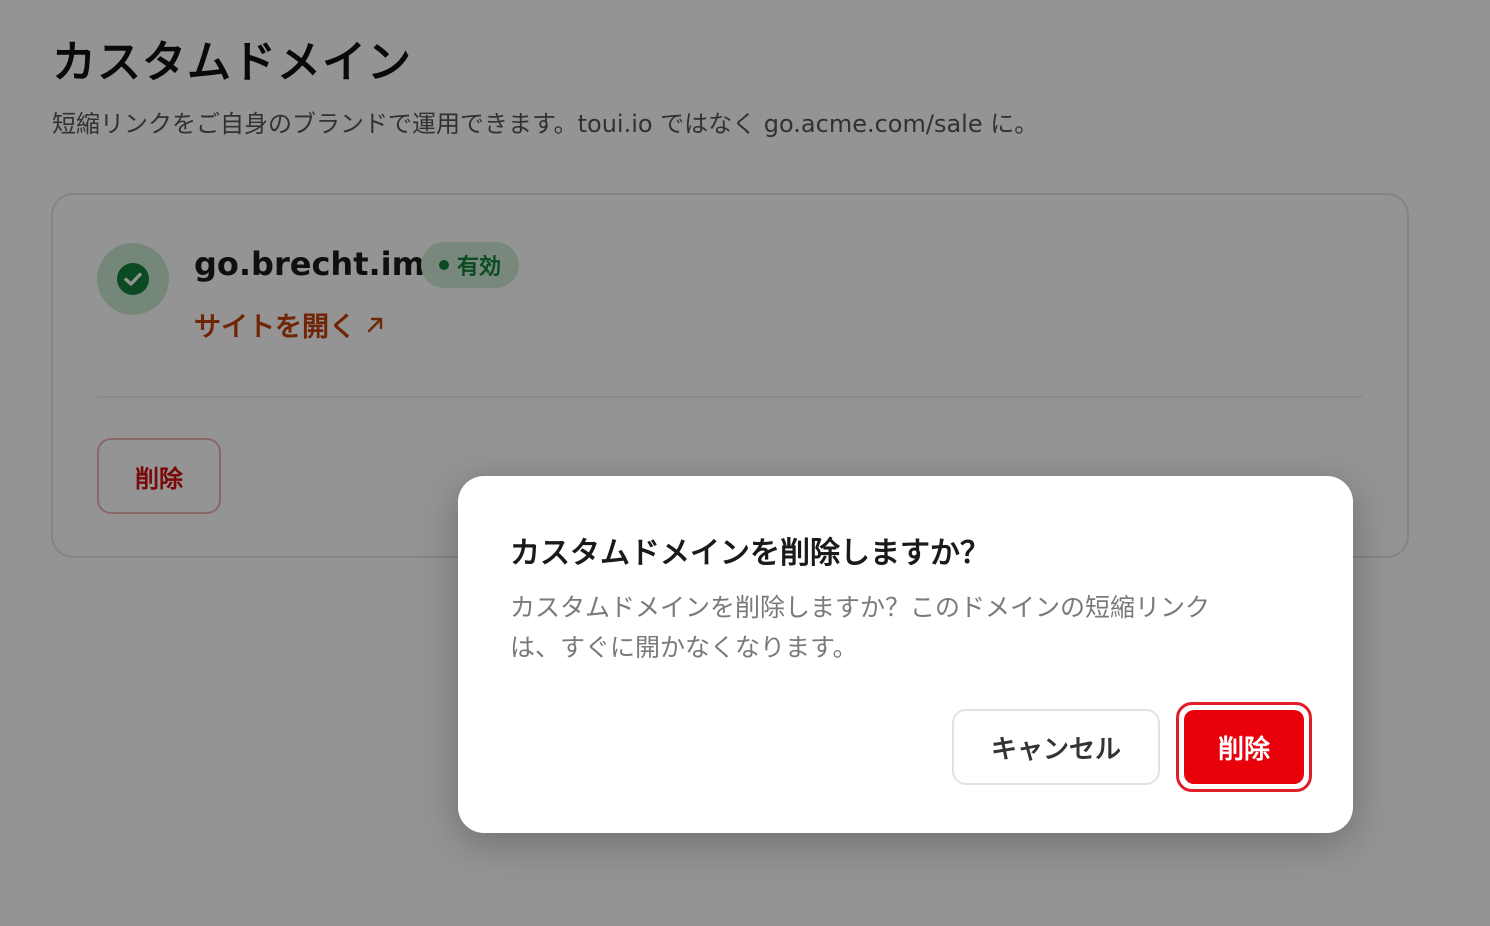  What do you see at coordinates (1244, 747) in the screenshot?
I see `confirm-delete-button: 削除` at bounding box center [1244, 747].